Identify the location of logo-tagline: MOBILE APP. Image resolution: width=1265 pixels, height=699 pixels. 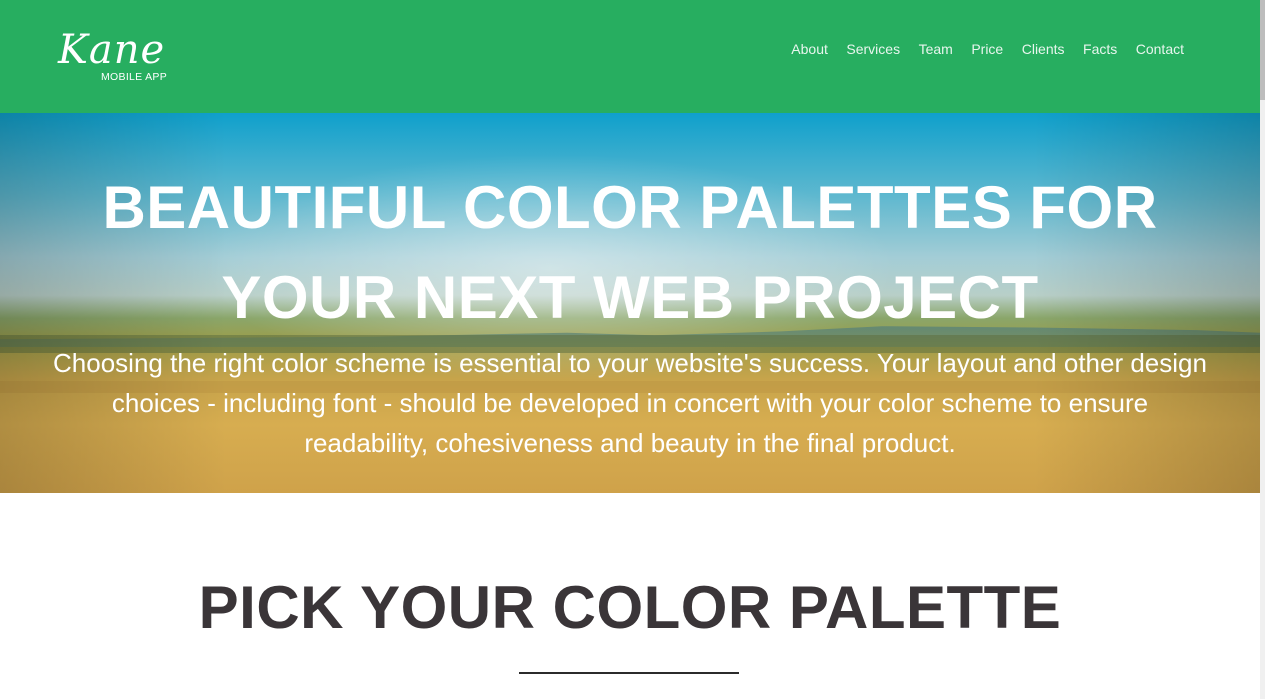
(134, 77).